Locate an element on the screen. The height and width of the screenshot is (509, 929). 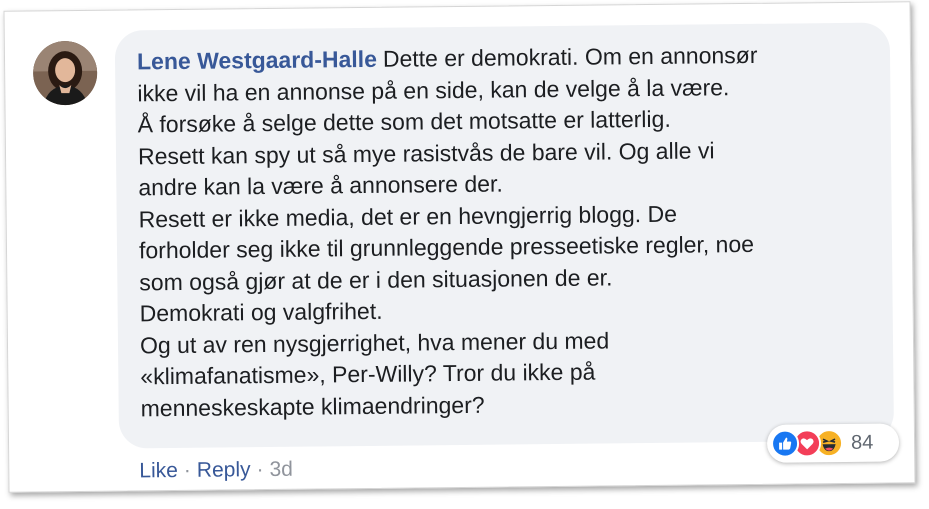
author-name: Lene Westgaard-Halle is located at coordinates (257, 60).